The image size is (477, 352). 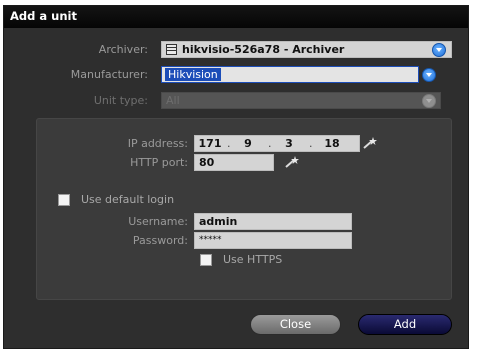 I want to click on use-https-label: Use HTTPS, so click(x=253, y=259).